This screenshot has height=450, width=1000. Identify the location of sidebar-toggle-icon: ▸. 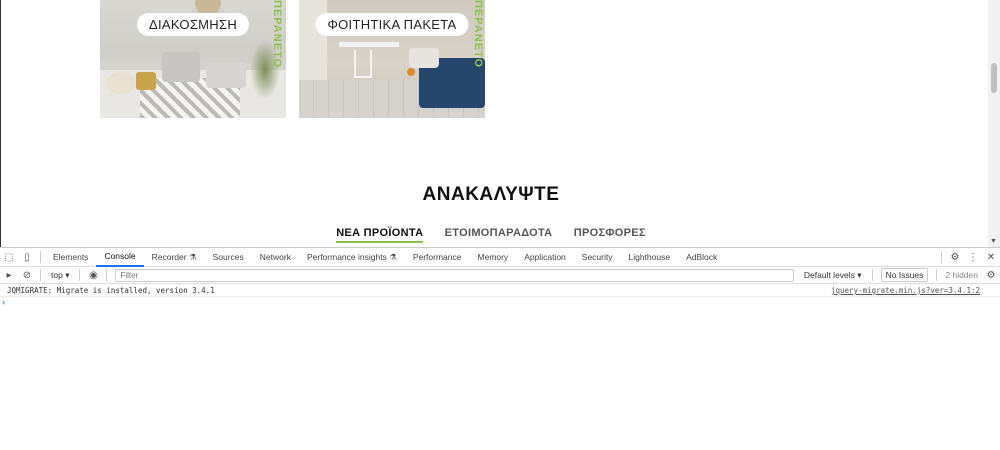
(9, 275).